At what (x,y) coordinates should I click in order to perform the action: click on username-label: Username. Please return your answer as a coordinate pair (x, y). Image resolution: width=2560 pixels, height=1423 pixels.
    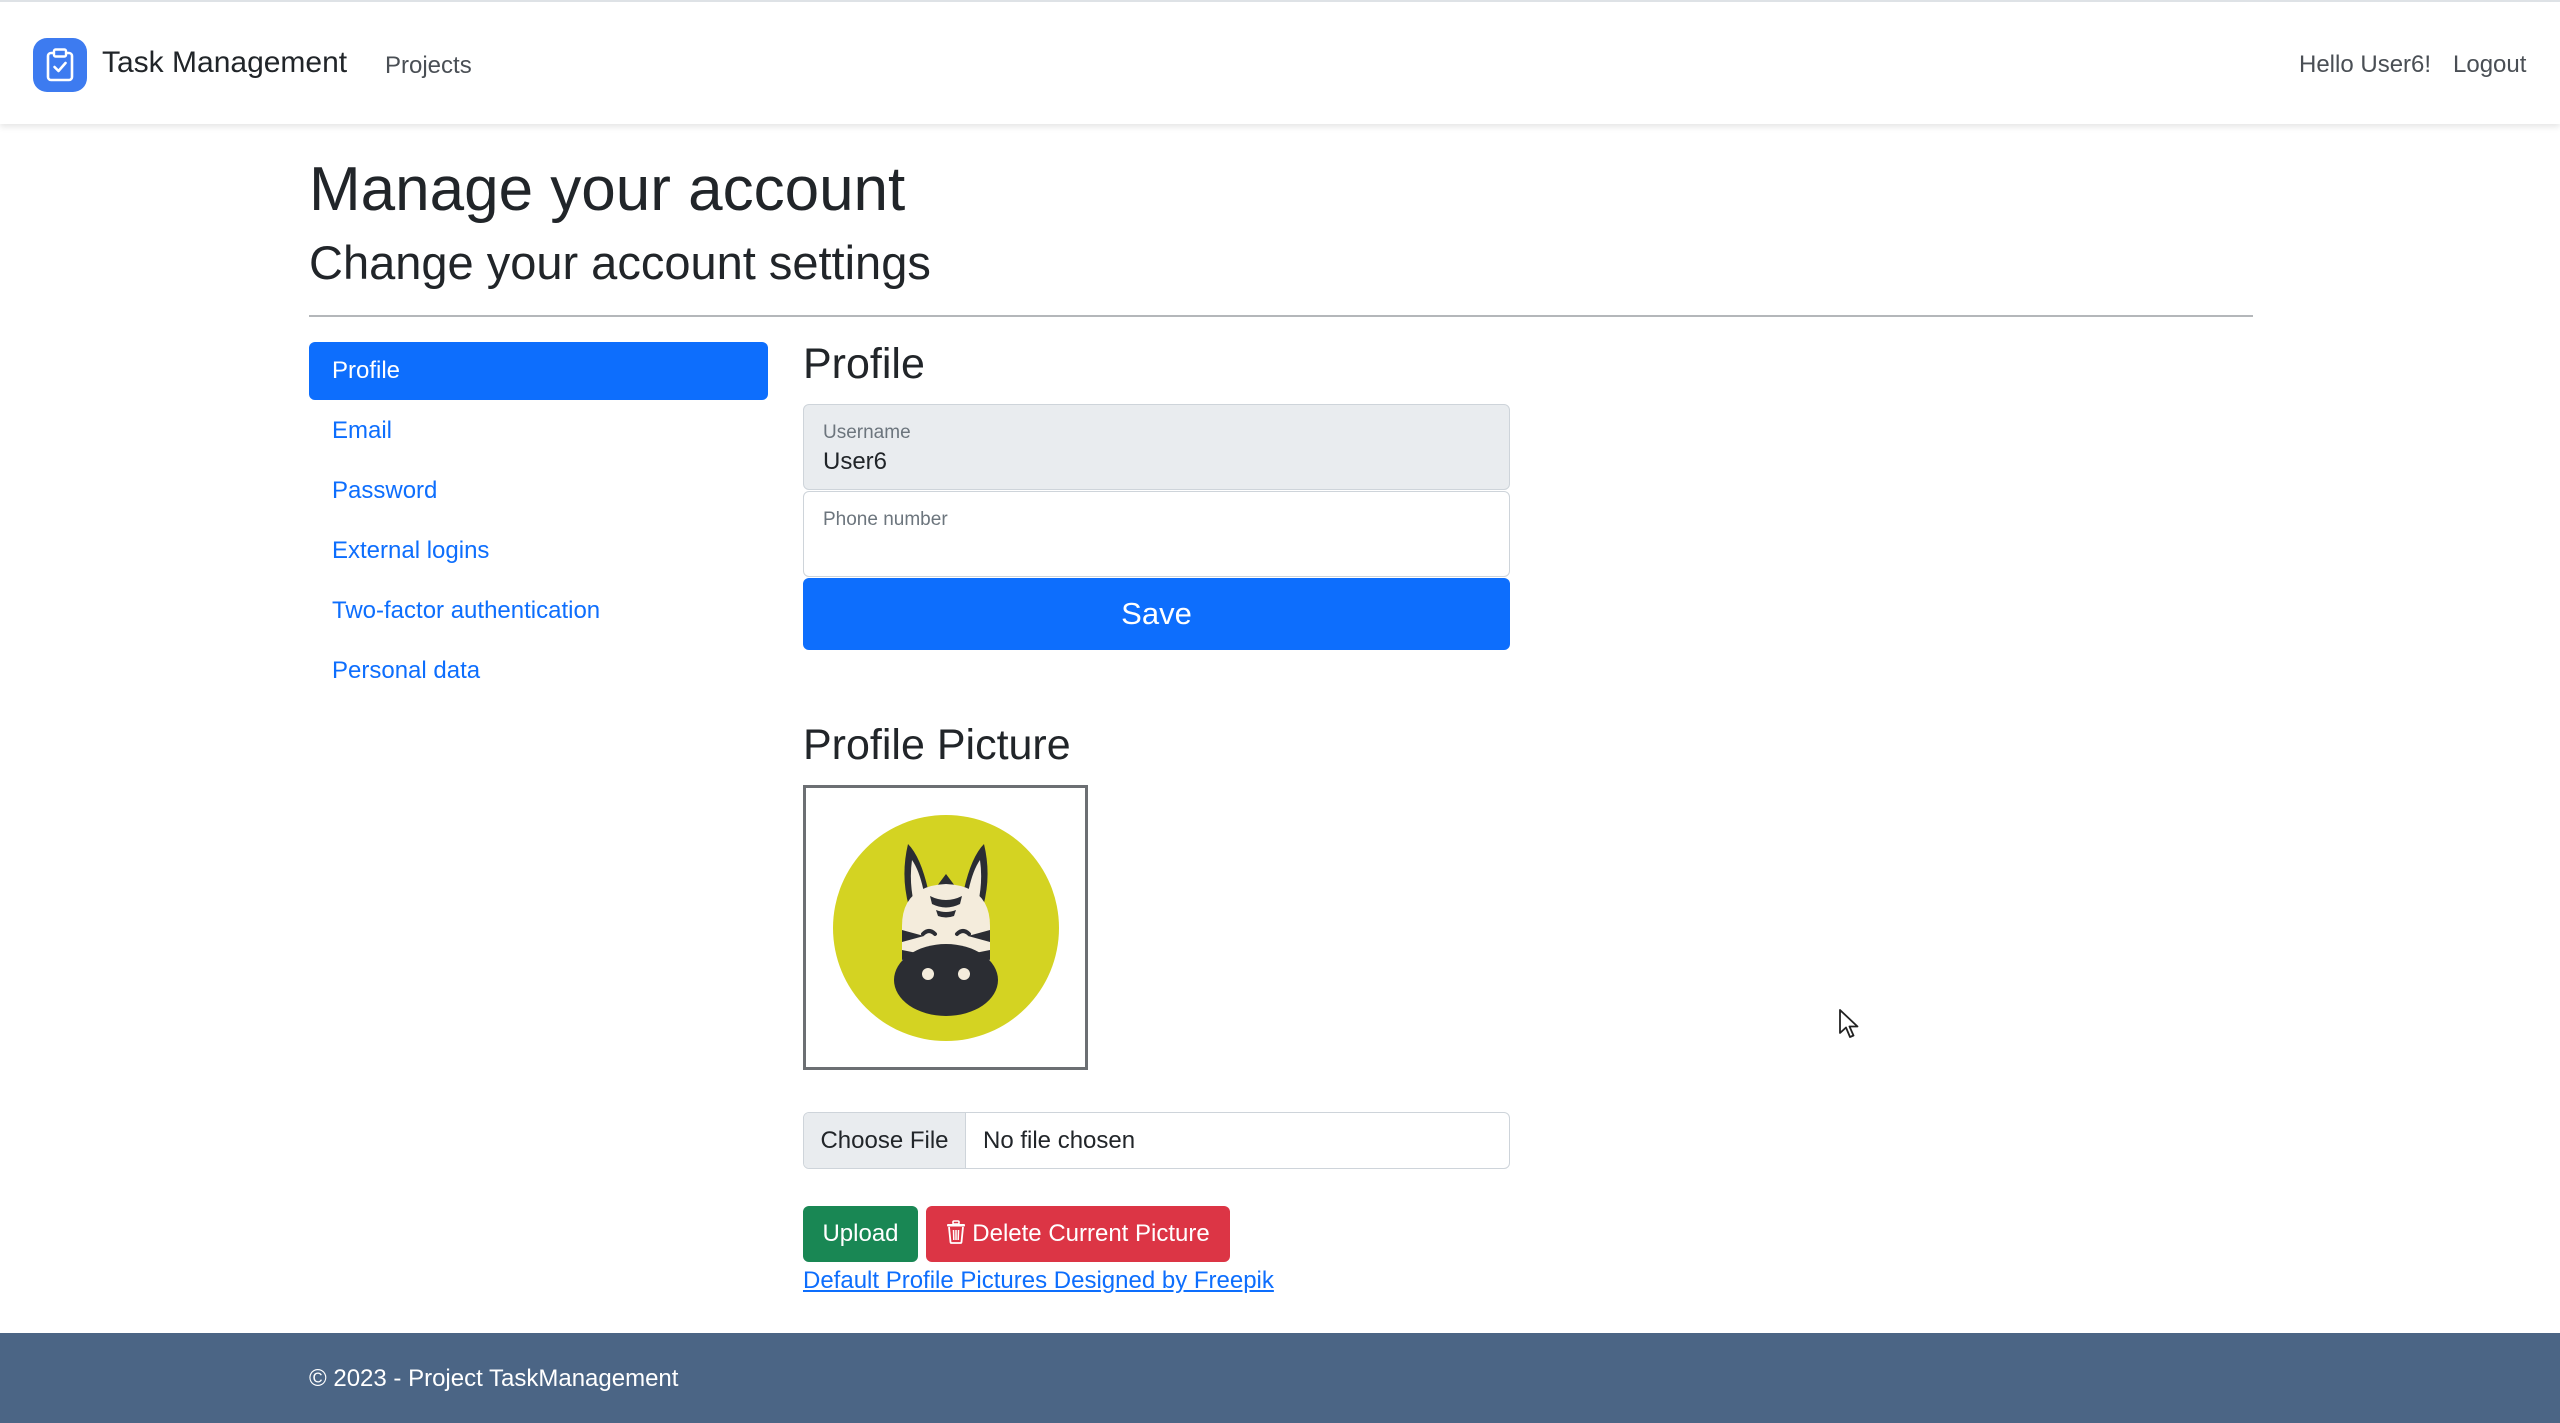
    Looking at the image, I should click on (867, 432).